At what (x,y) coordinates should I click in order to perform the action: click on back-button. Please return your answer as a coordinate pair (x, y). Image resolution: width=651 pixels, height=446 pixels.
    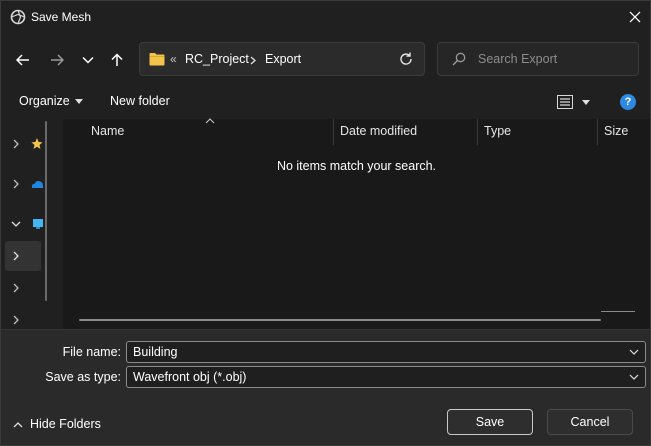
    Looking at the image, I should click on (23, 60).